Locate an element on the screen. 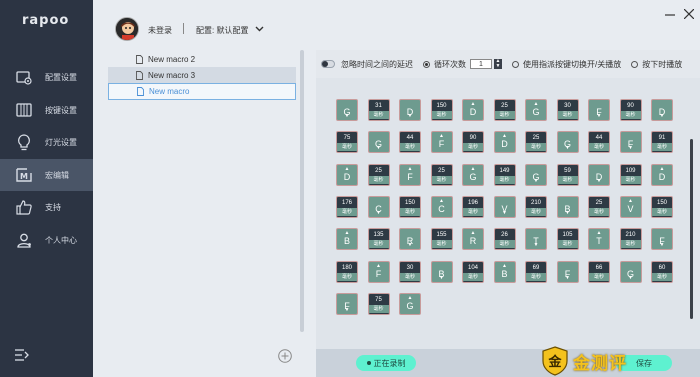  ignore-delay-toggle is located at coordinates (328, 64).